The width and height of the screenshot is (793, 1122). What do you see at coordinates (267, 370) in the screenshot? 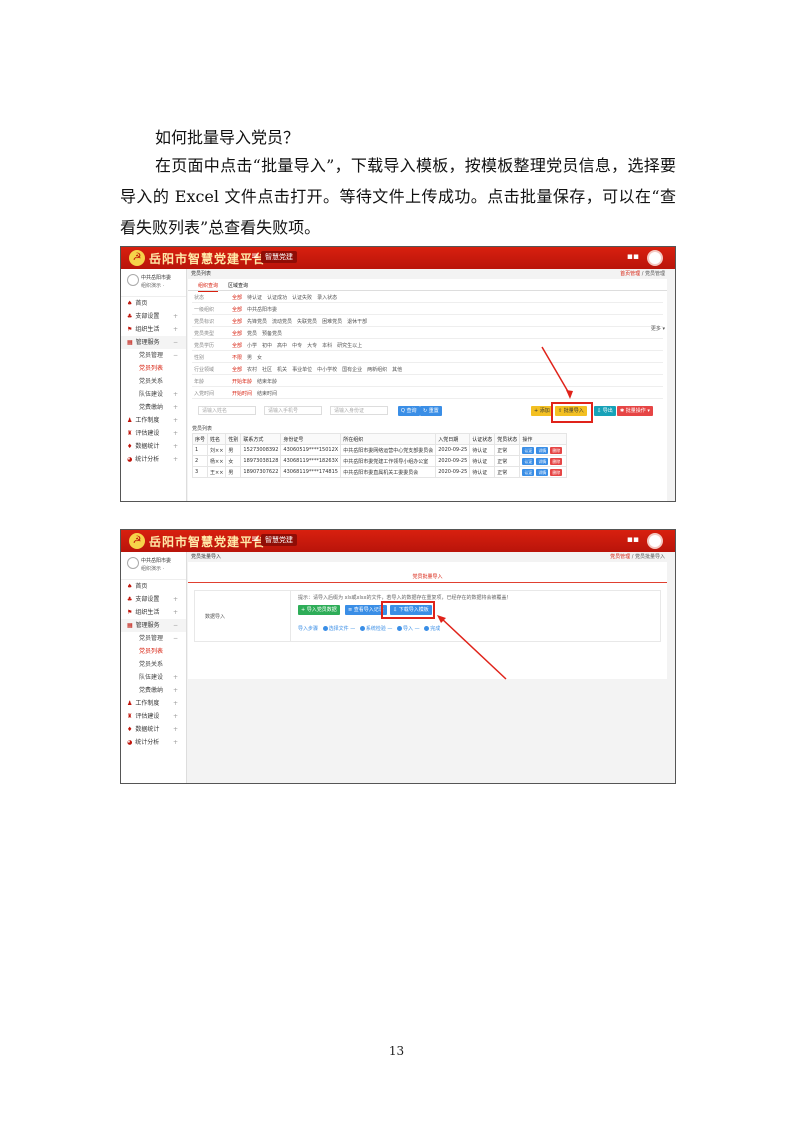
I see `filter-option: 社区` at bounding box center [267, 370].